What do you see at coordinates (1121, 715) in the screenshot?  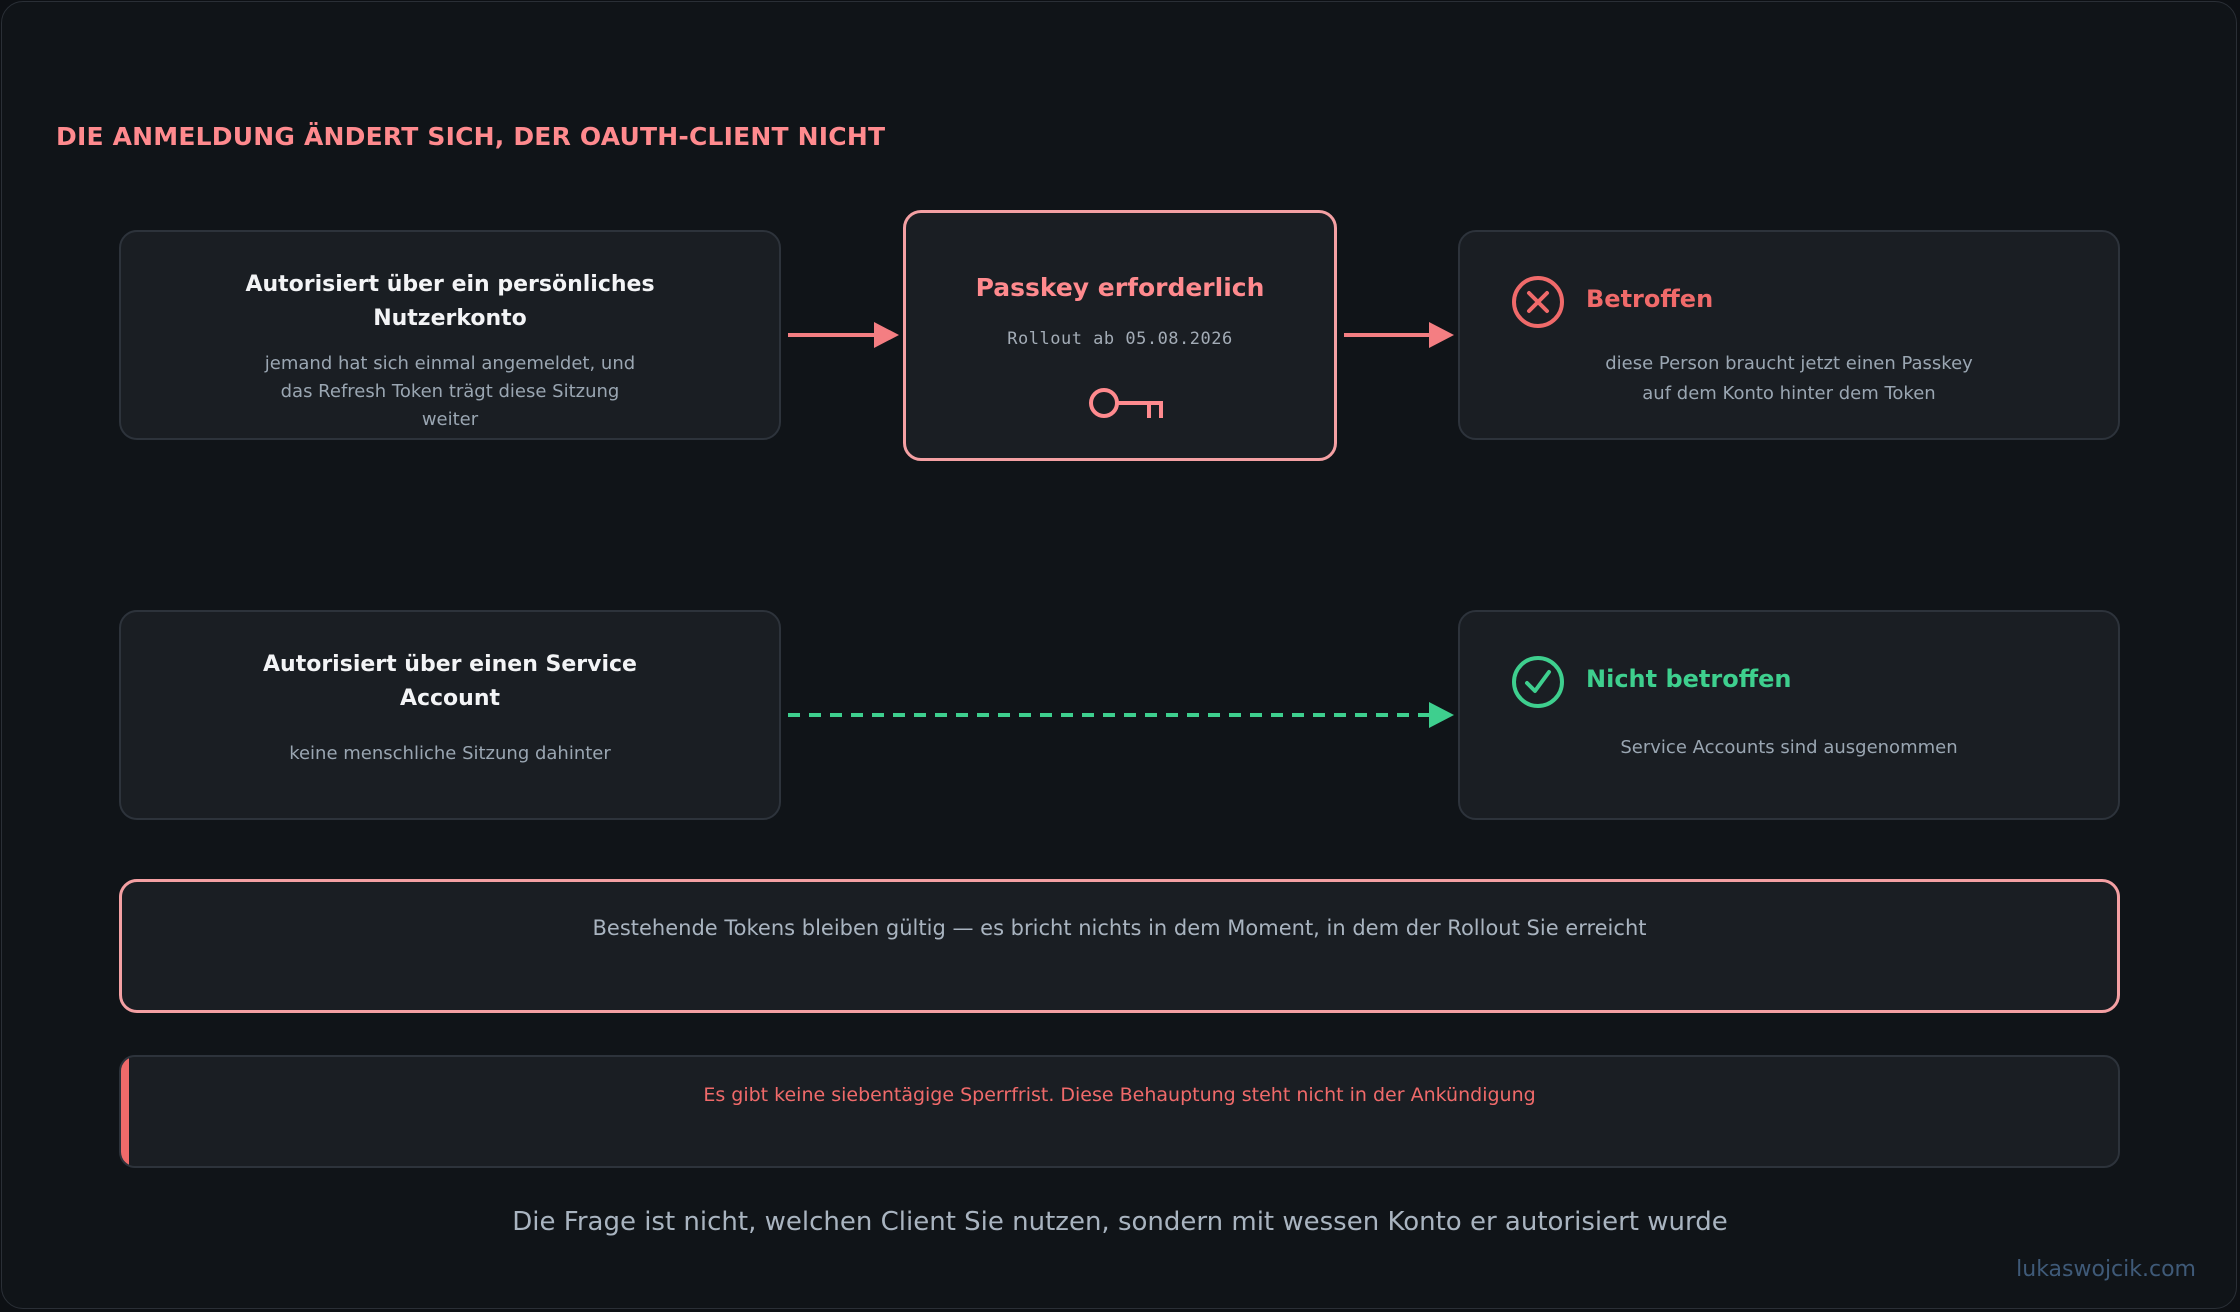 I see `arrow-service-to-not-affected` at bounding box center [1121, 715].